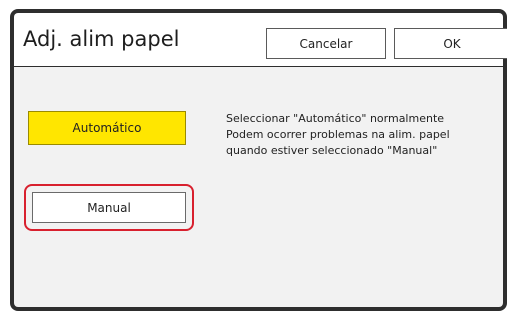 The height and width of the screenshot is (316, 516). What do you see at coordinates (450, 43) in the screenshot?
I see `ok-button: OK` at bounding box center [450, 43].